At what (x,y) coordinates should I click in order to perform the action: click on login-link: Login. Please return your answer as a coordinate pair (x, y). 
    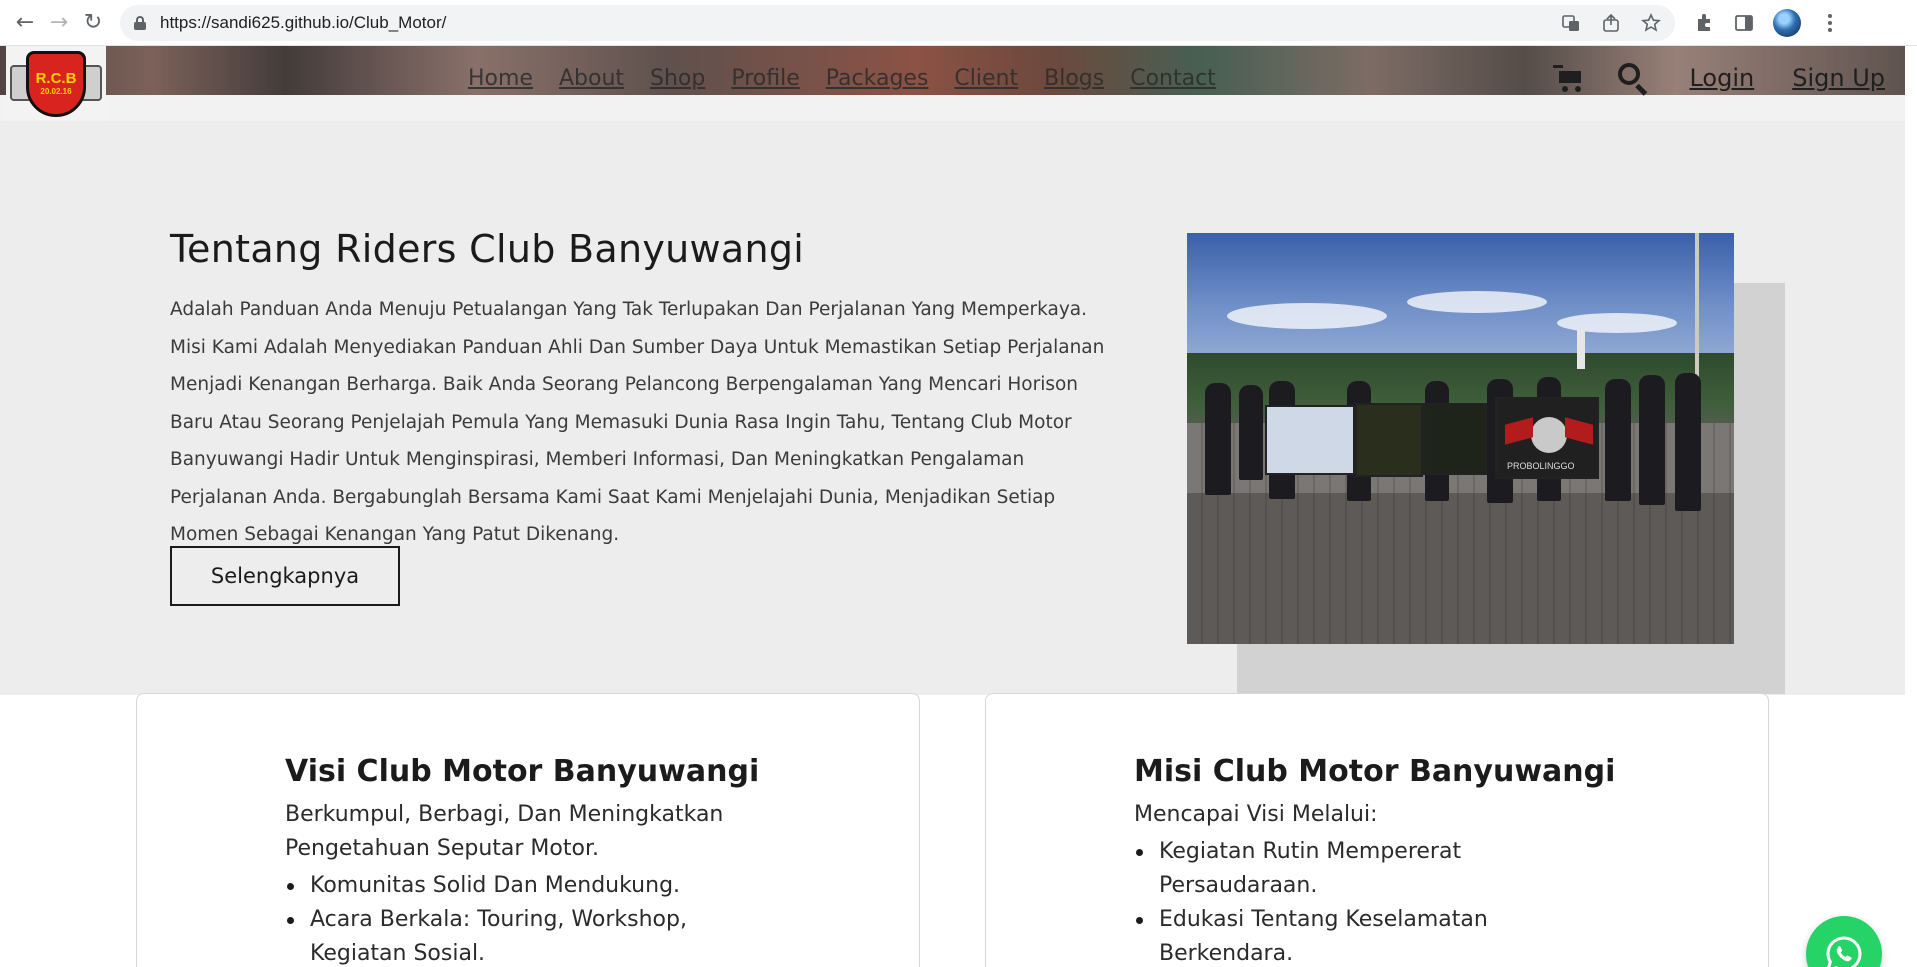
    Looking at the image, I should click on (1721, 78).